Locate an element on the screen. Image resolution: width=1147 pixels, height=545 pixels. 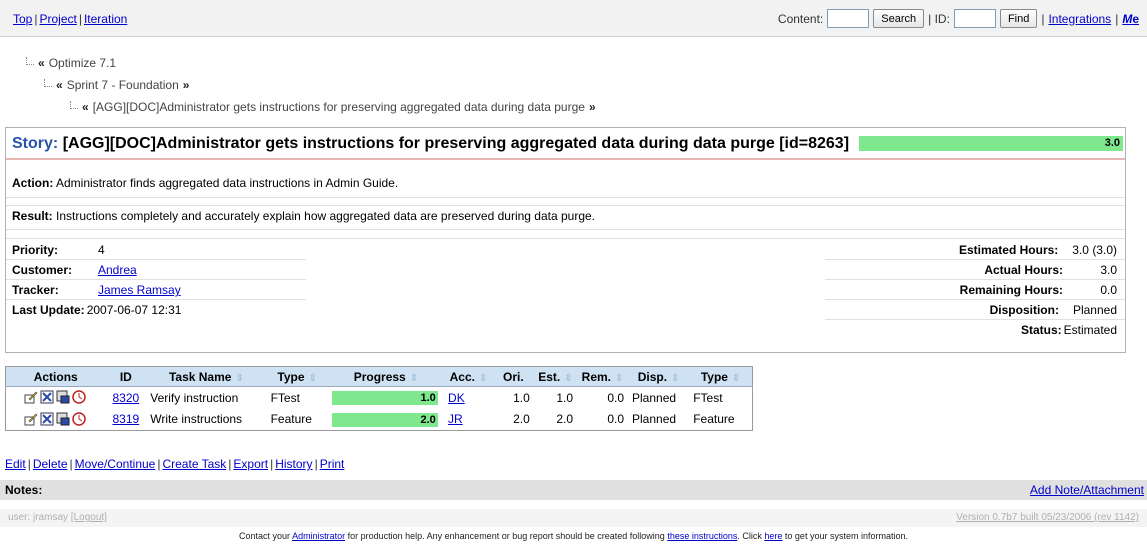
task-progress-bar: 2.0 is located at coordinates (384, 419).